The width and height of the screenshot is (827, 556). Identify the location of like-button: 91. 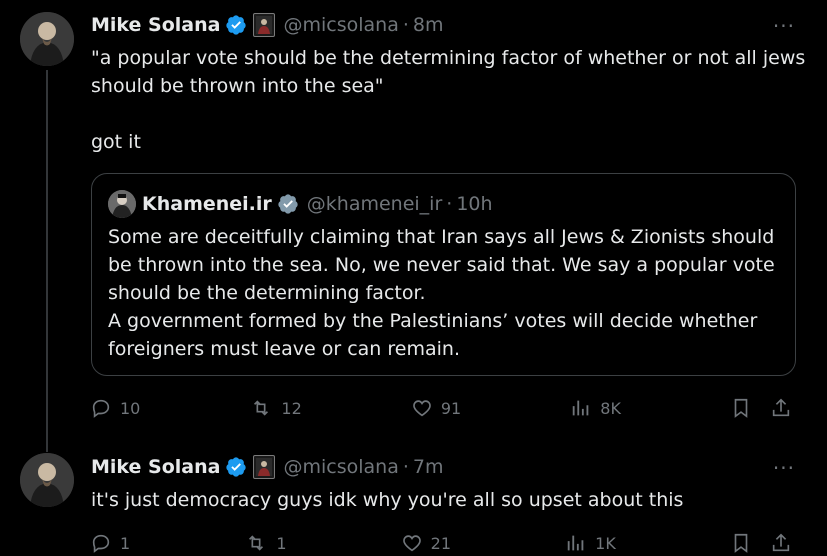
(436, 408).